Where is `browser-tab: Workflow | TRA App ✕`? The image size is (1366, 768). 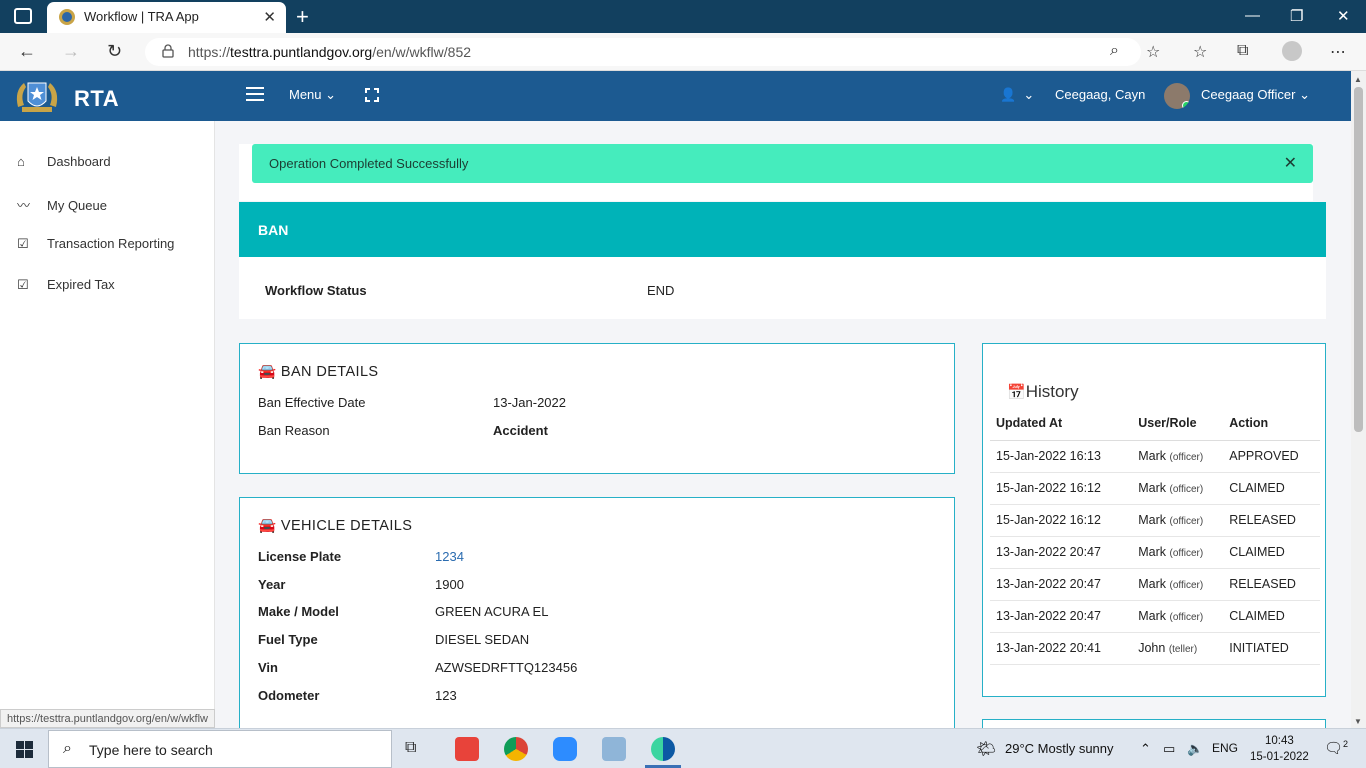 browser-tab: Workflow | TRA App ✕ is located at coordinates (166, 17).